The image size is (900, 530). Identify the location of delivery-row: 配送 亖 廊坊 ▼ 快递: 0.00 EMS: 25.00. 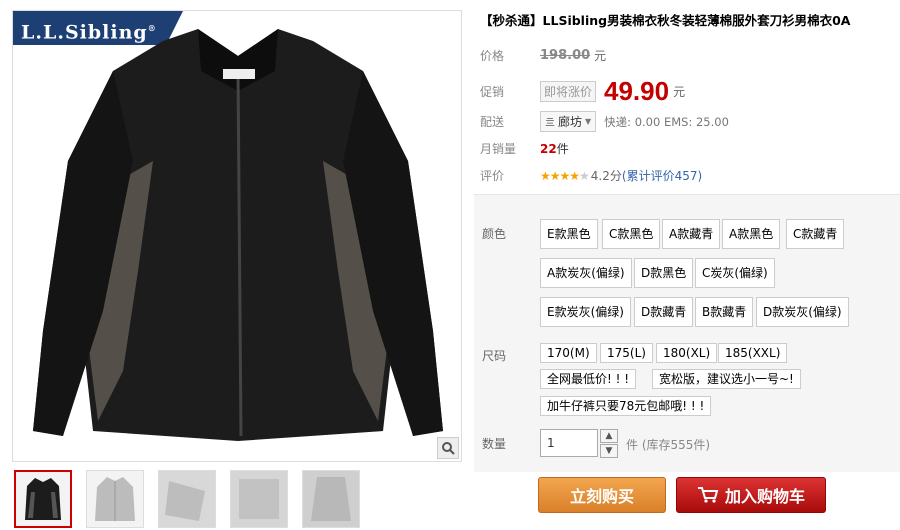
(604, 121).